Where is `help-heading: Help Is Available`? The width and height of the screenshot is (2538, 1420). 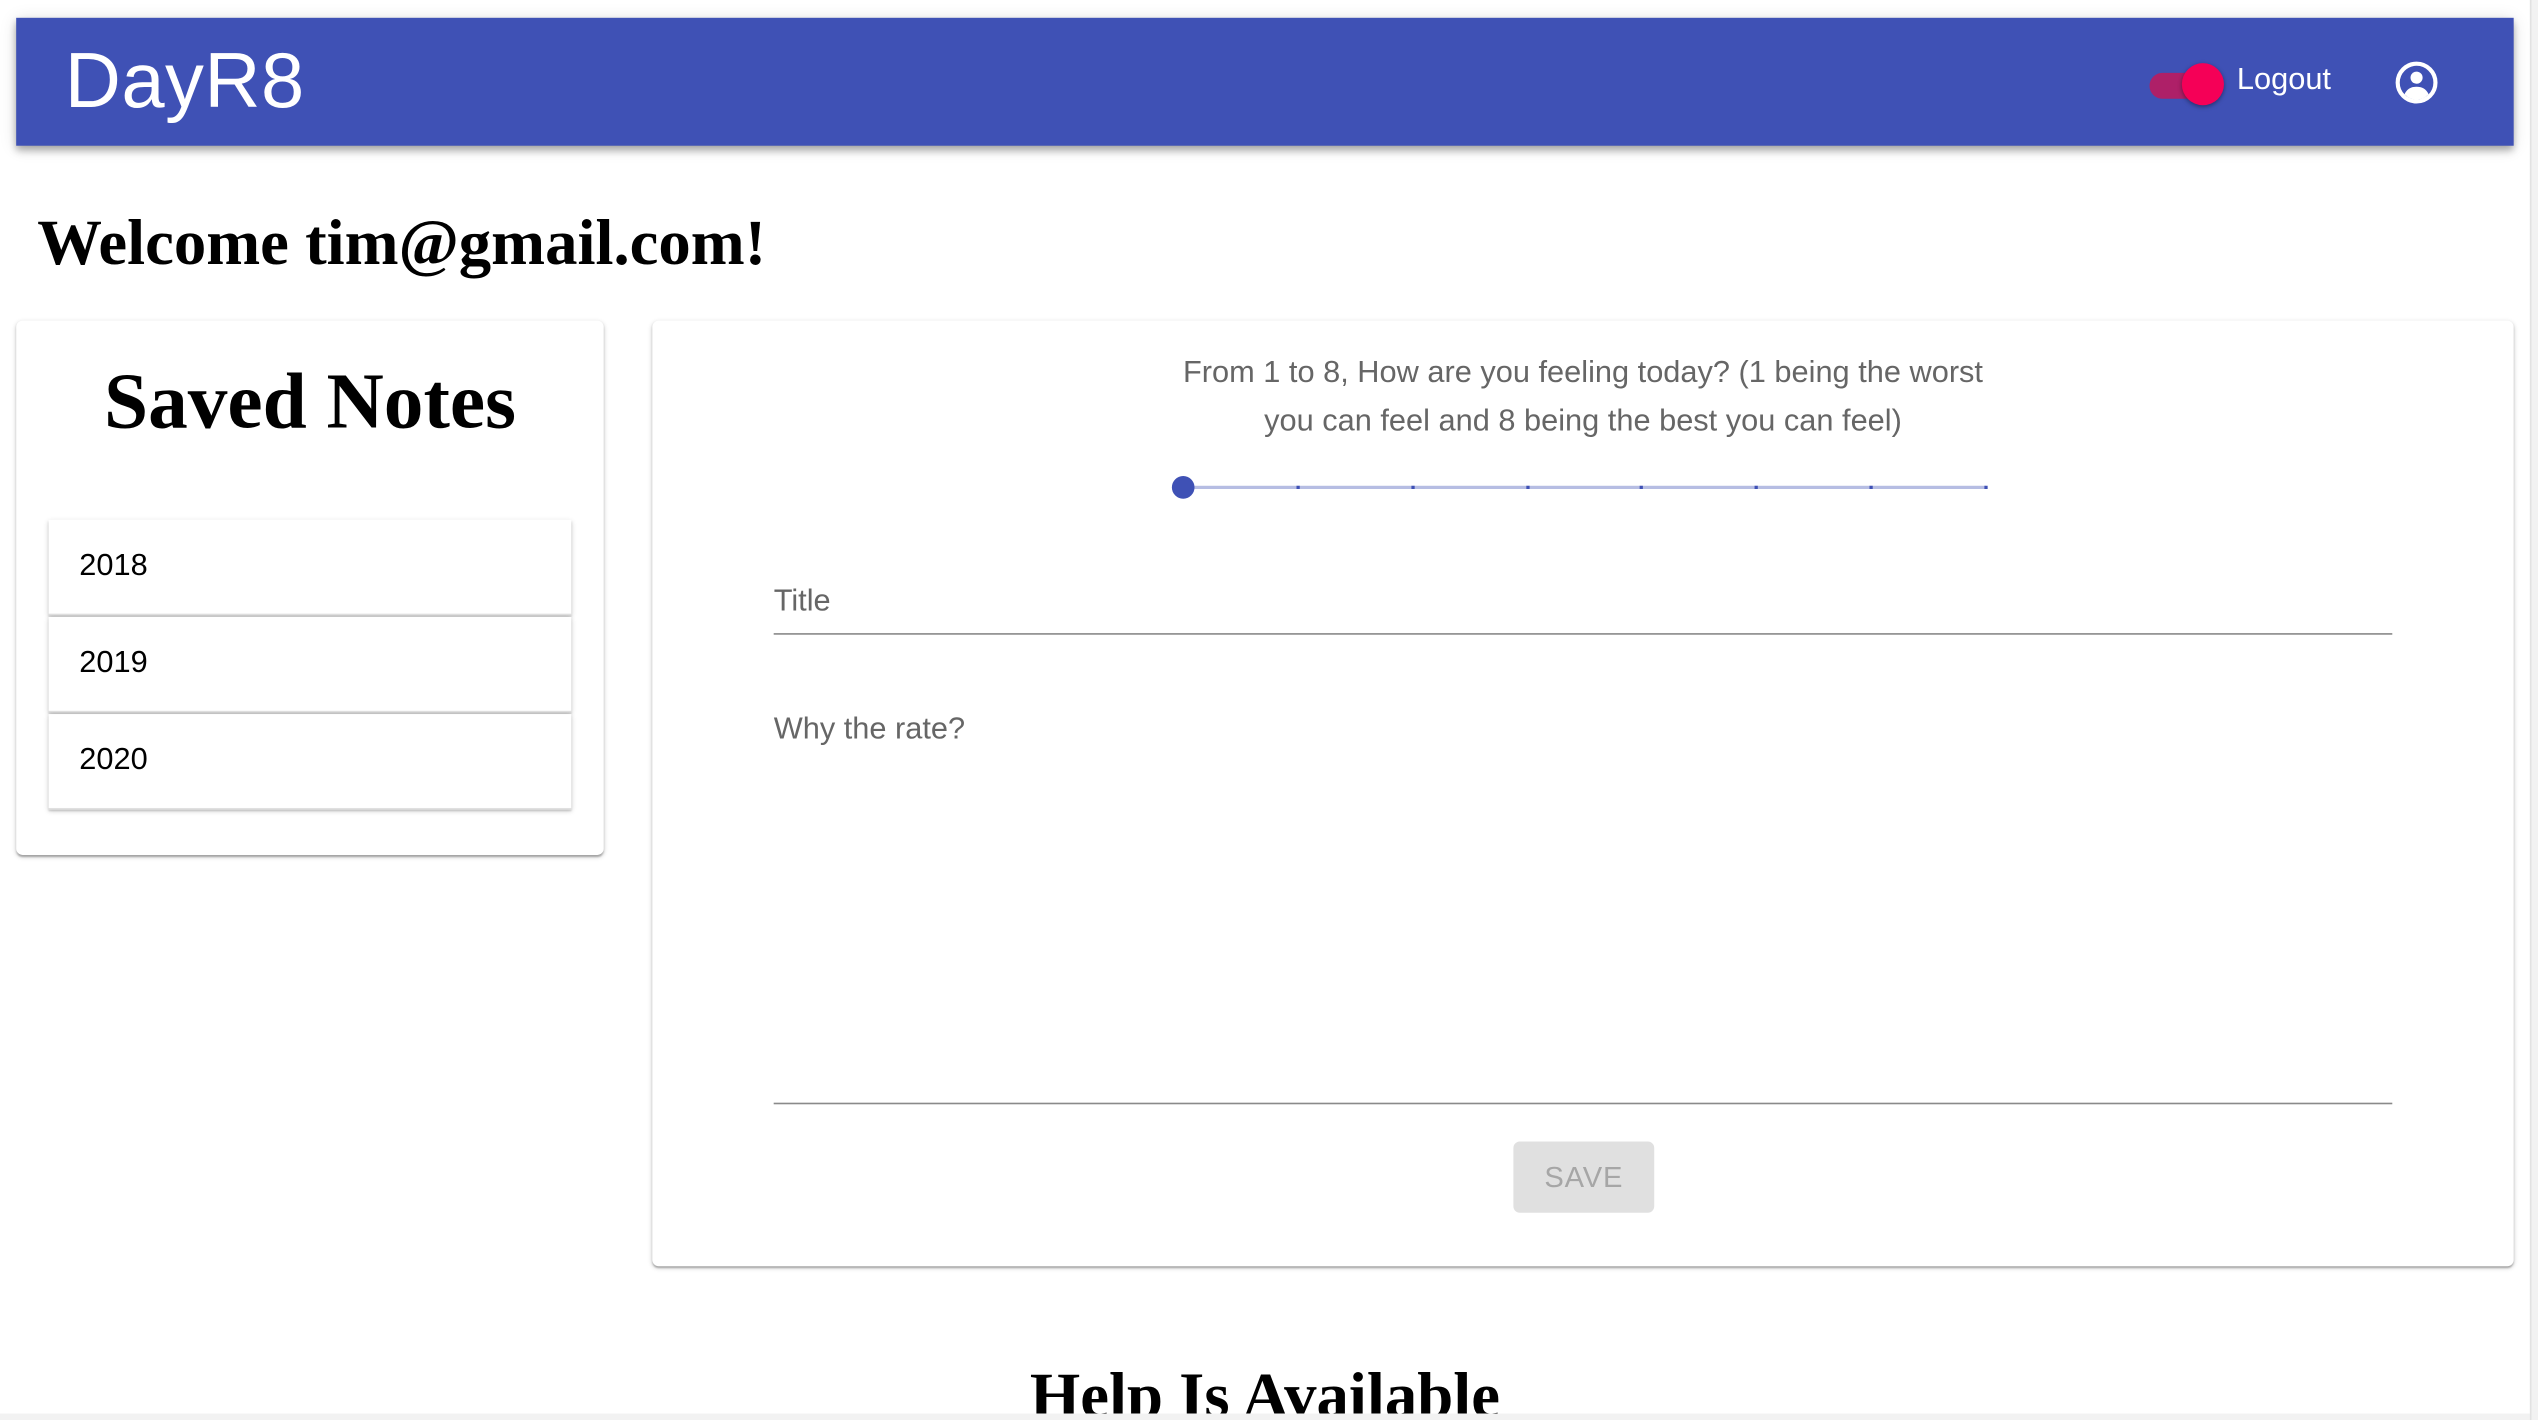 help-heading: Help Is Available is located at coordinates (1264, 1386).